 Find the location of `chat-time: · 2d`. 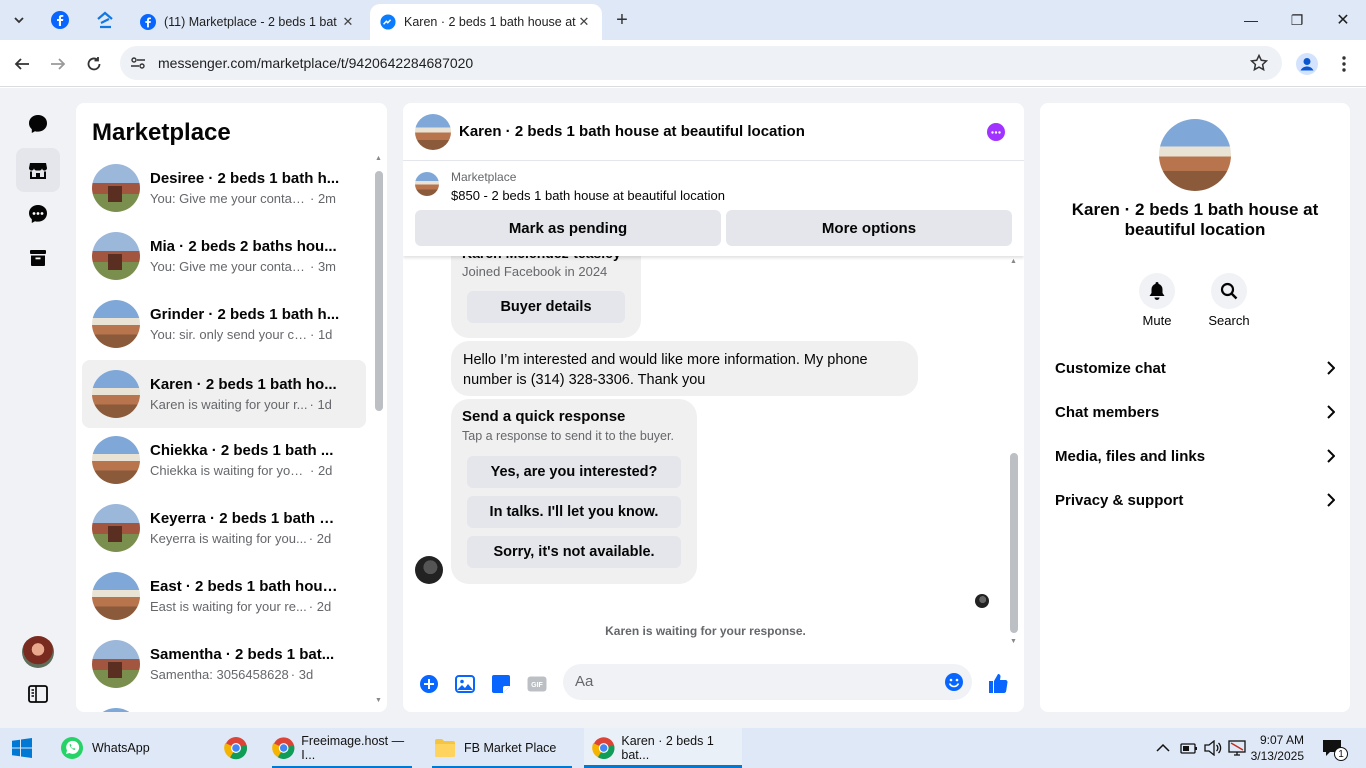

chat-time: · 2d is located at coordinates (320, 606).